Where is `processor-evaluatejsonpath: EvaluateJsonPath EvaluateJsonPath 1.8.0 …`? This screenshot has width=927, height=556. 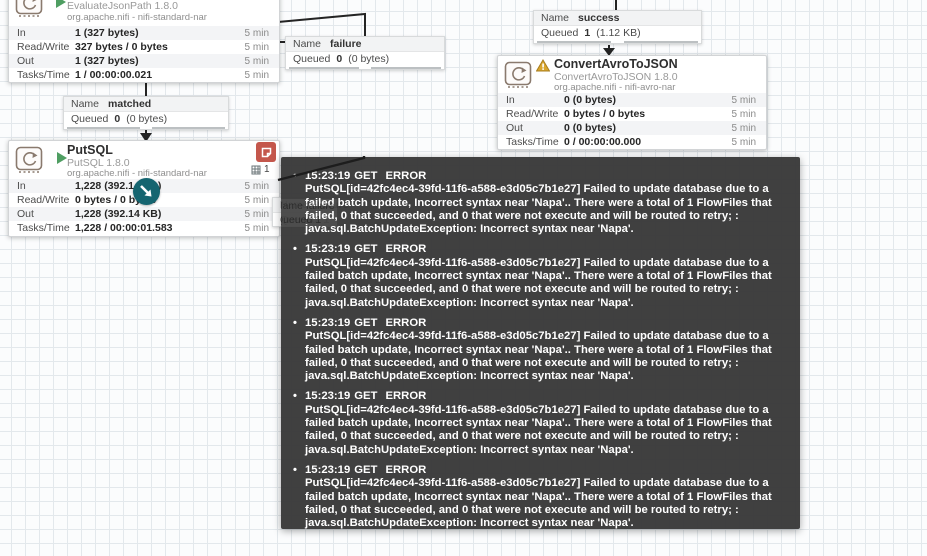
processor-evaluatejsonpath: EvaluateJsonPath EvaluateJsonPath 1.8.0 … is located at coordinates (144, 41).